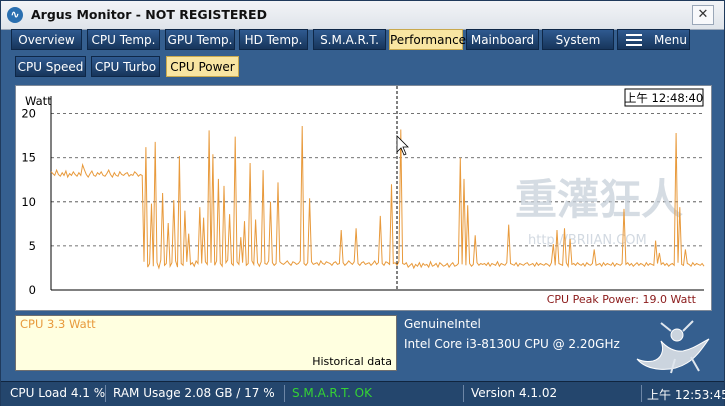 This screenshot has height=406, width=725. I want to click on hamburger-icon, so click(634, 40).